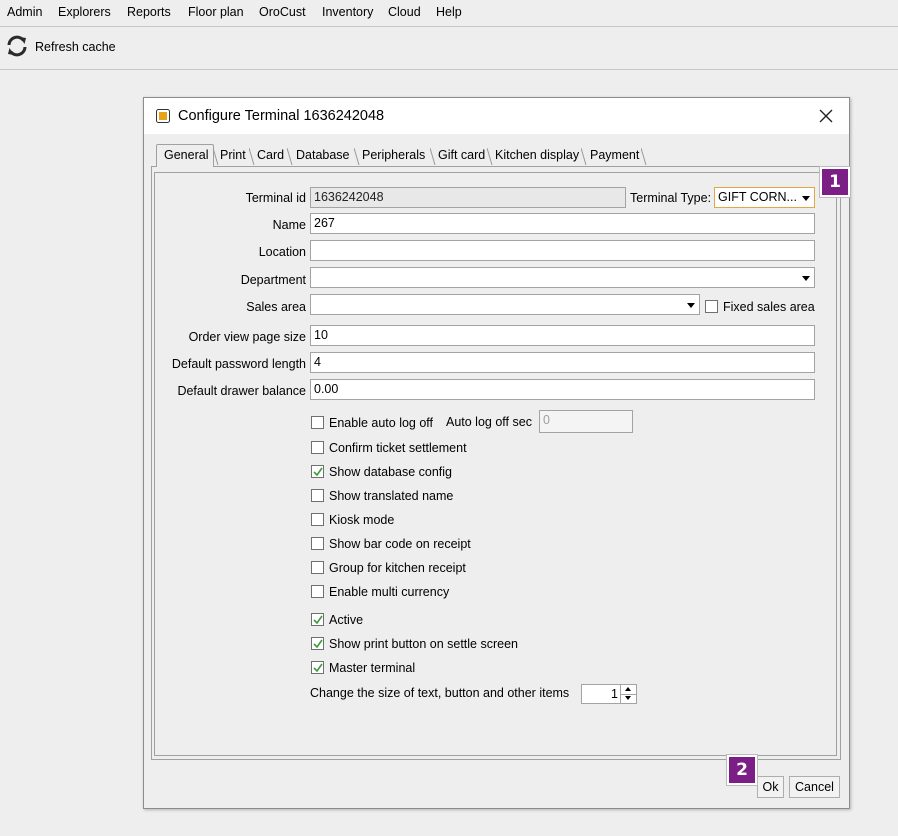  I want to click on show-db-config-checkbox, so click(317, 471).